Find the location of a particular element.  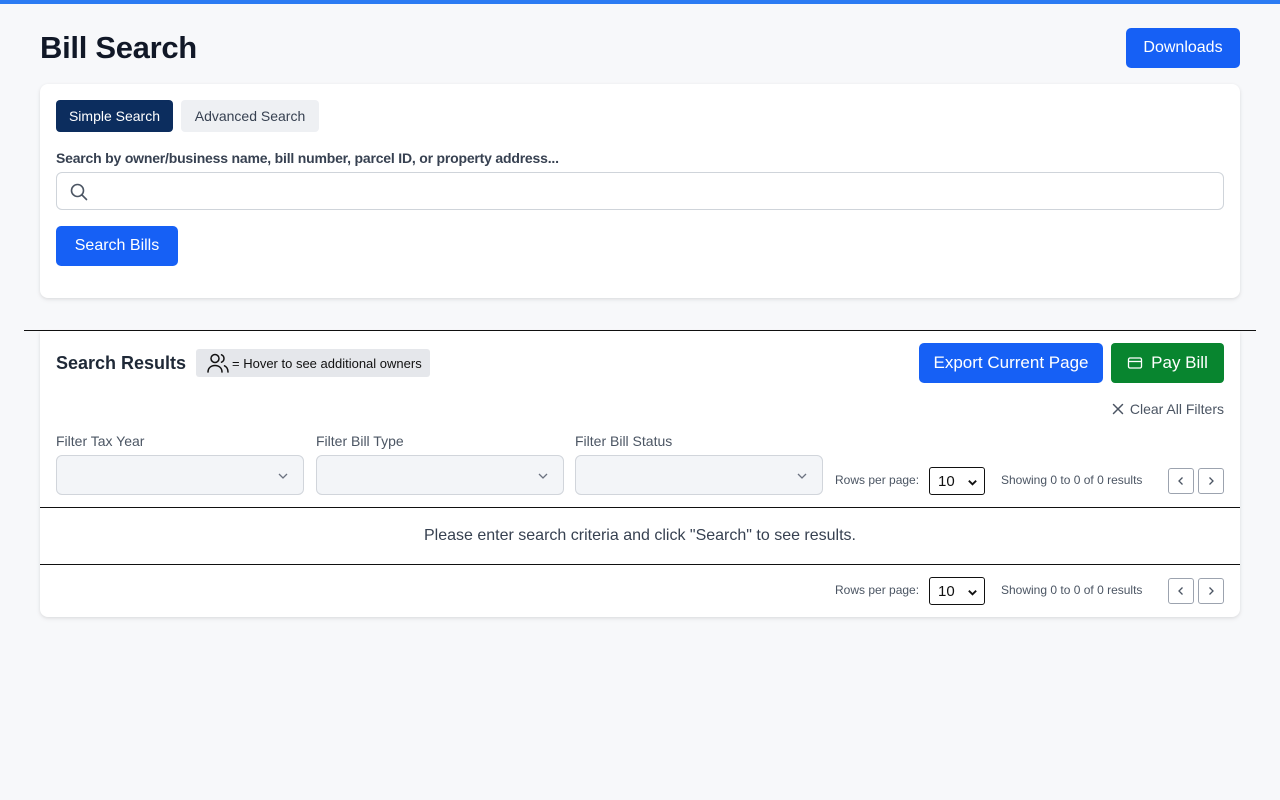

table-top-border is located at coordinates (640, 507).